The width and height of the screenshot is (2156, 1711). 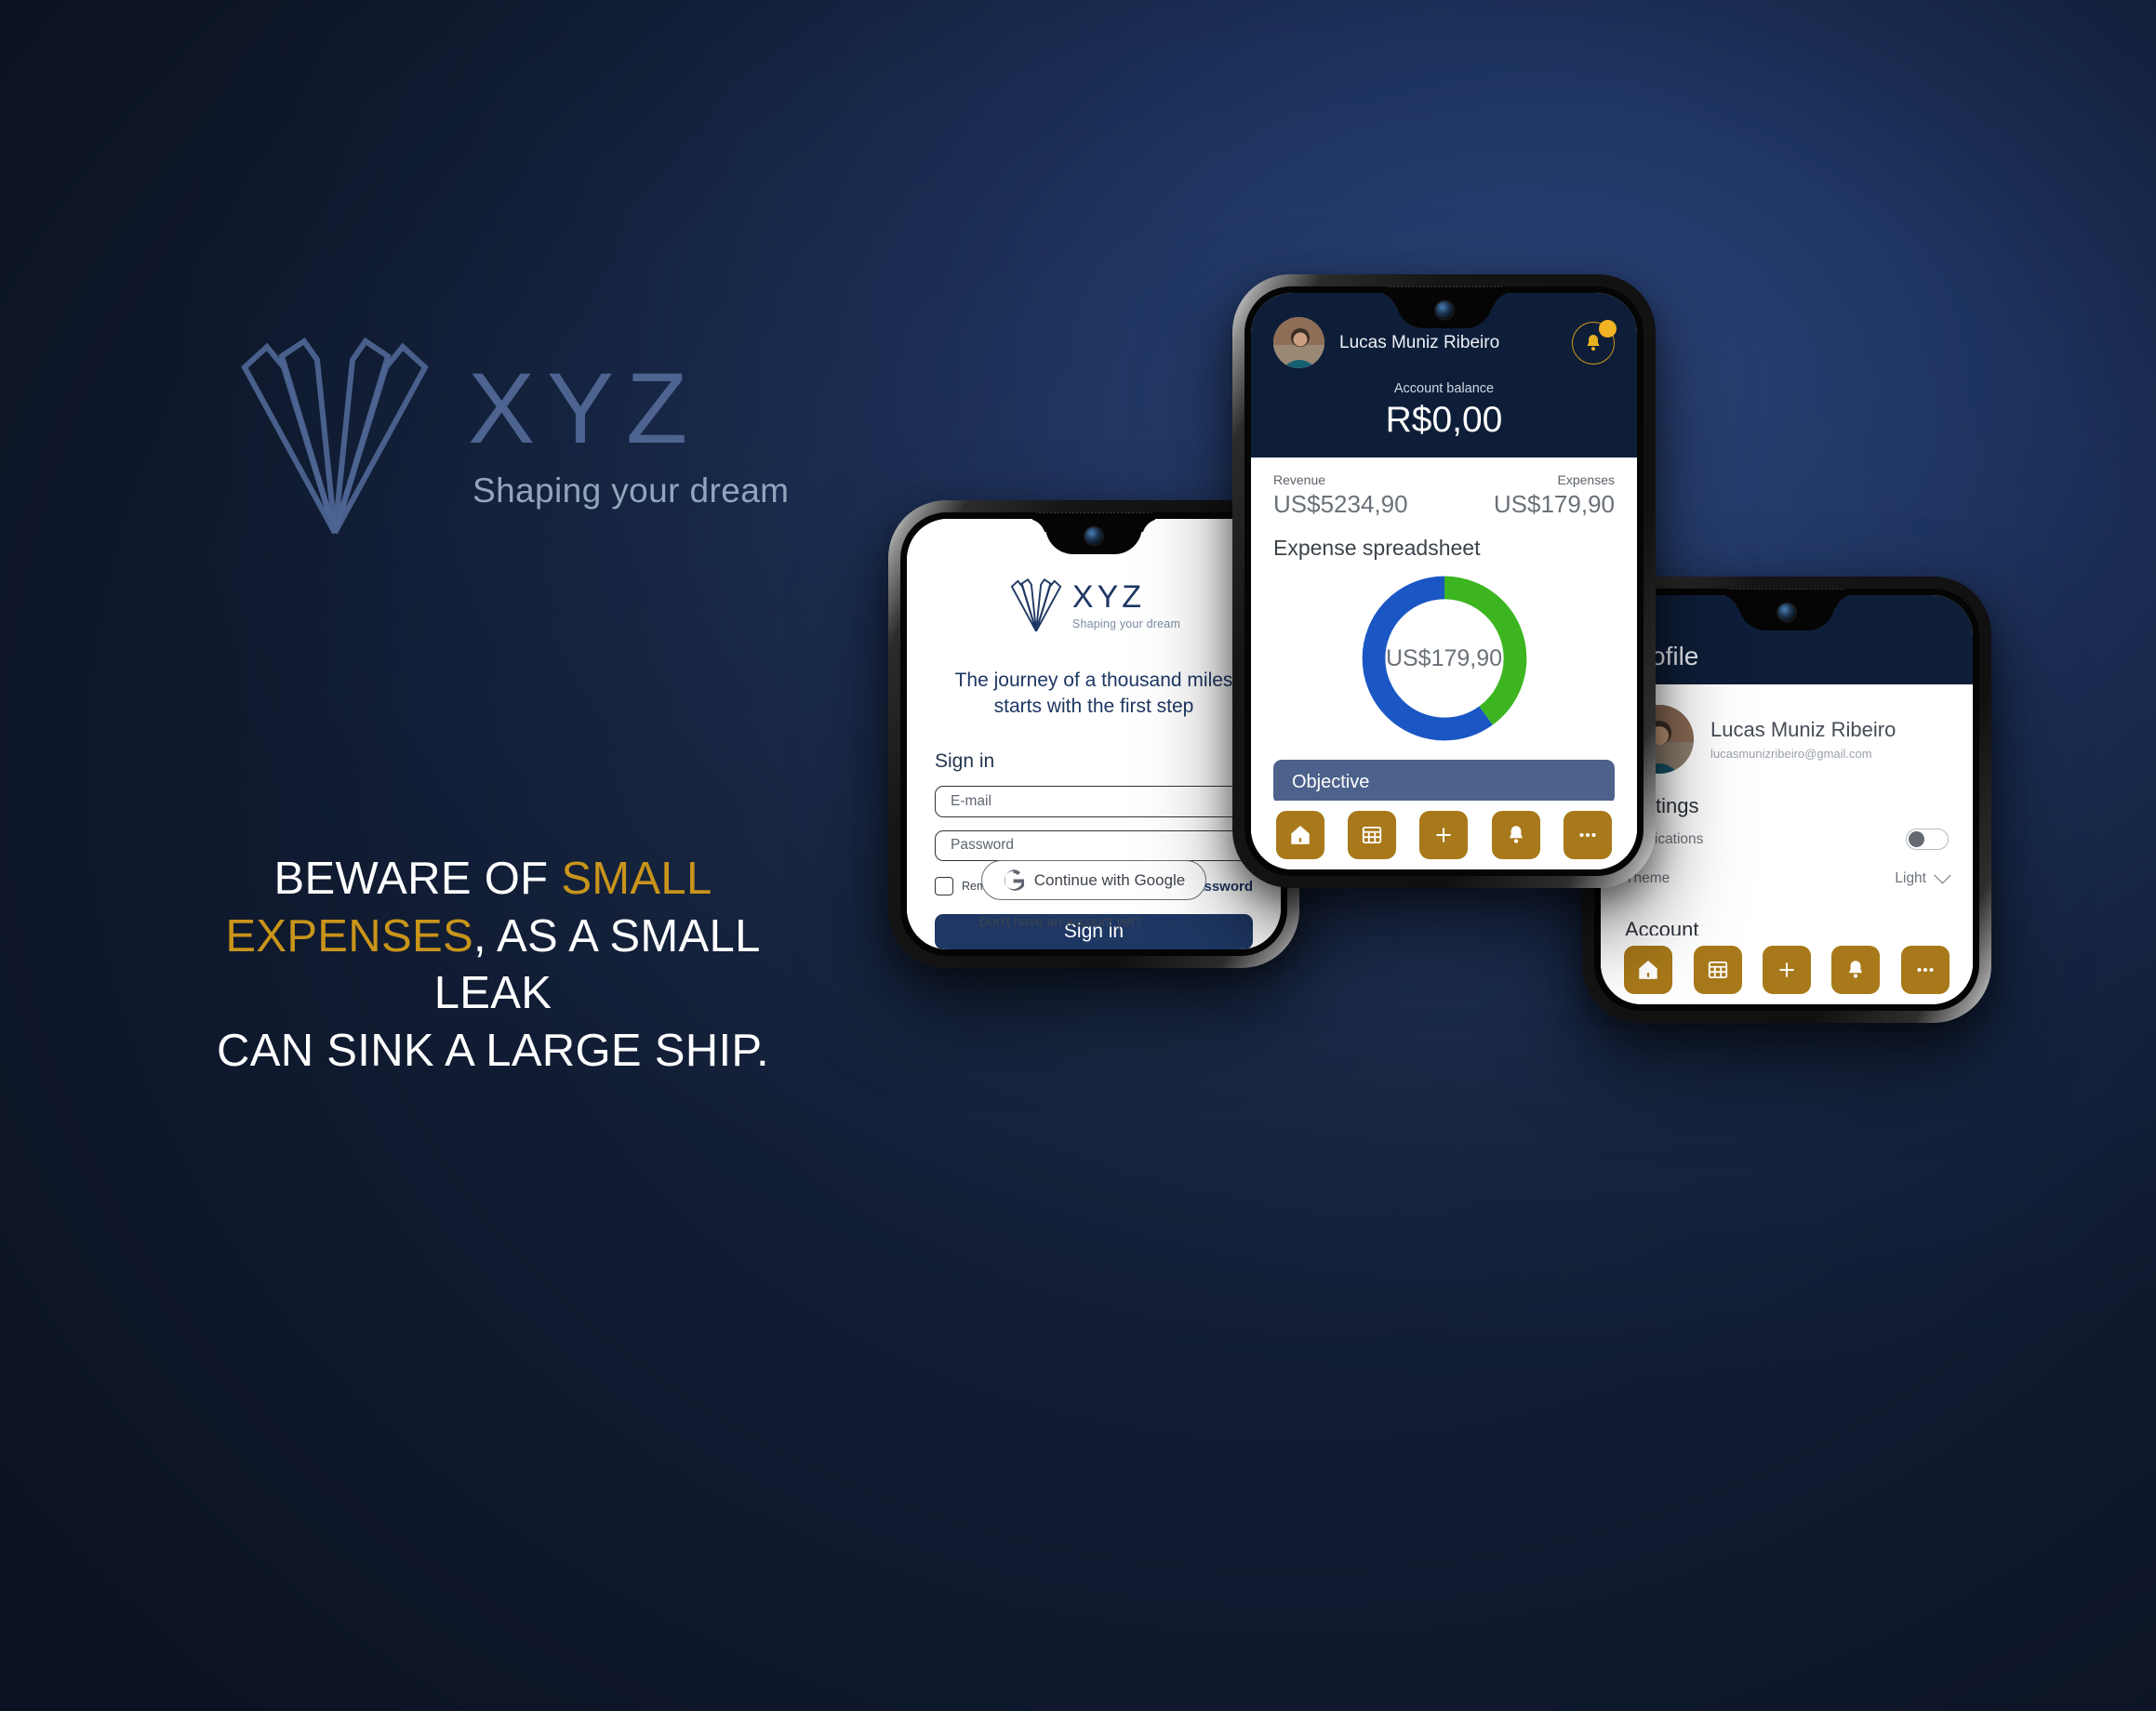 What do you see at coordinates (349, 936) in the screenshot?
I see `quote-highlight-2: EXPENSES` at bounding box center [349, 936].